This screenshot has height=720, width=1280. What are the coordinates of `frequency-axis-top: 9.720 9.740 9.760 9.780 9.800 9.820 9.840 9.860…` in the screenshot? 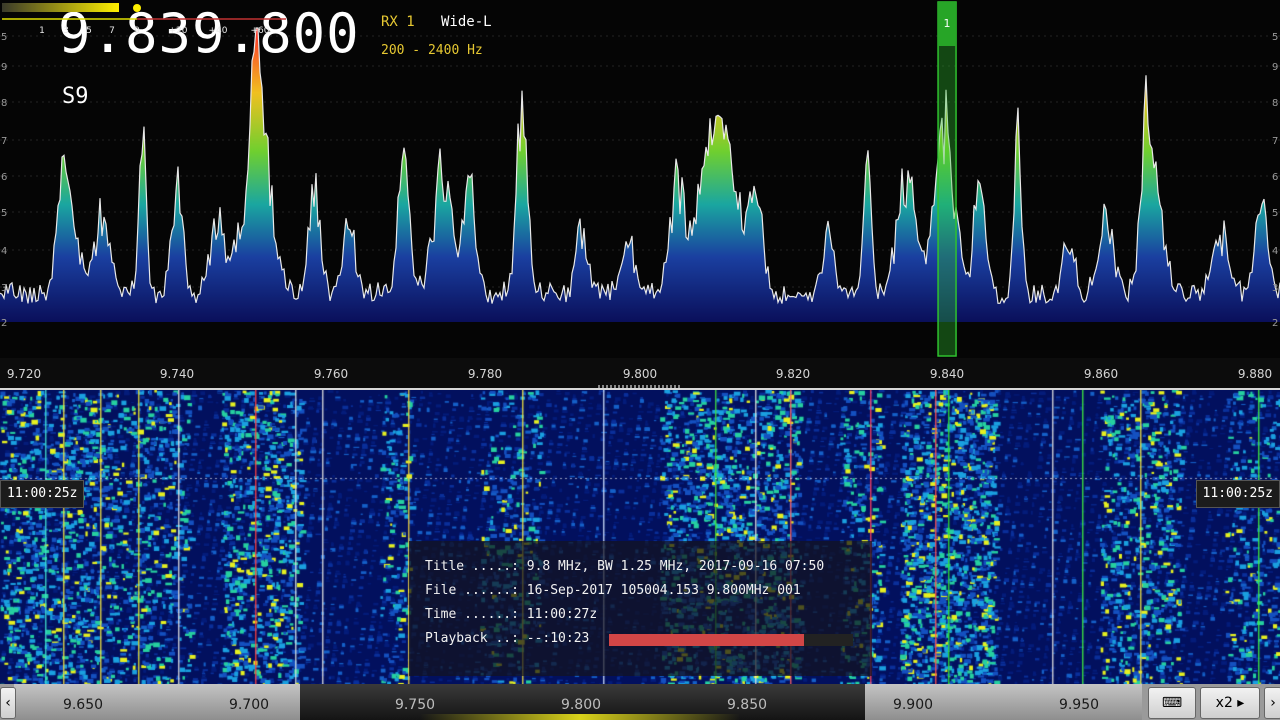 It's located at (640, 374).